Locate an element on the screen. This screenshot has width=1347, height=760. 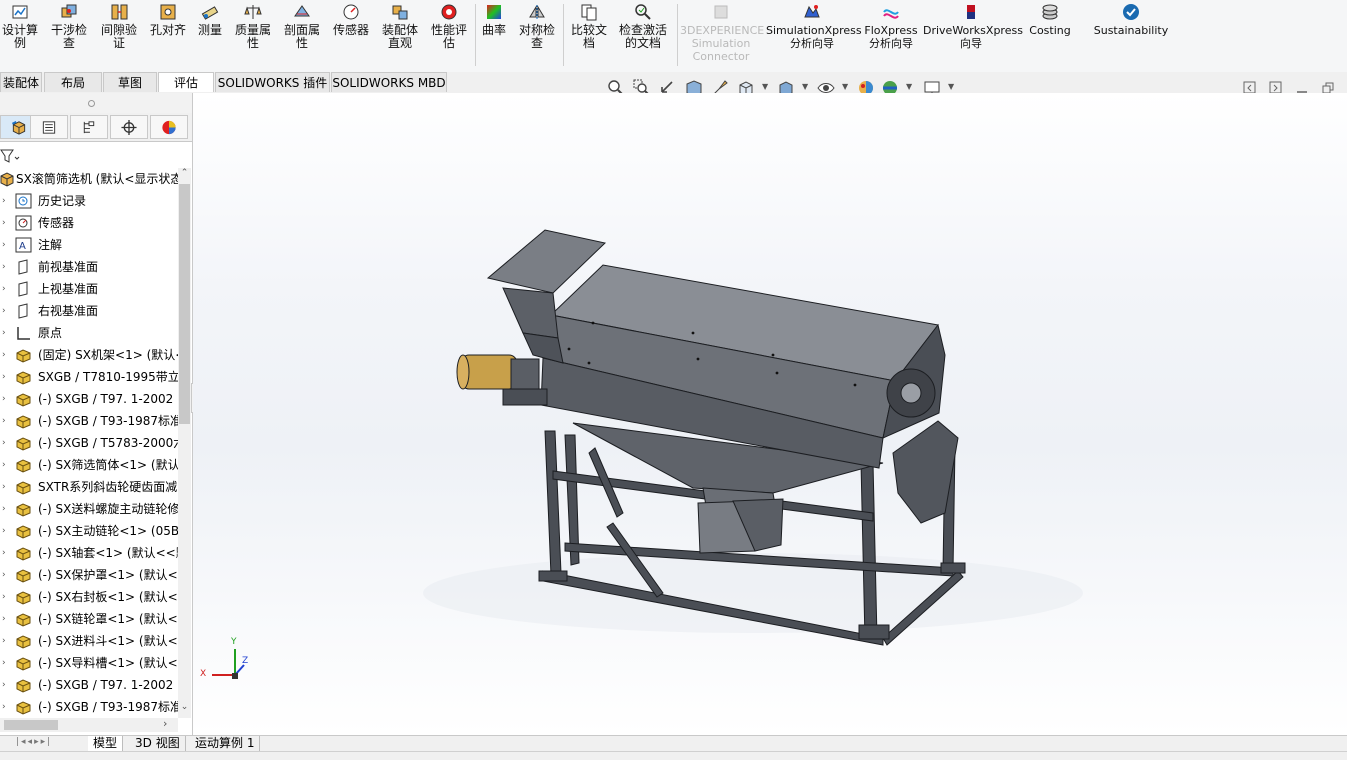
tree-item: › 历史记录 is located at coordinates (89, 201).